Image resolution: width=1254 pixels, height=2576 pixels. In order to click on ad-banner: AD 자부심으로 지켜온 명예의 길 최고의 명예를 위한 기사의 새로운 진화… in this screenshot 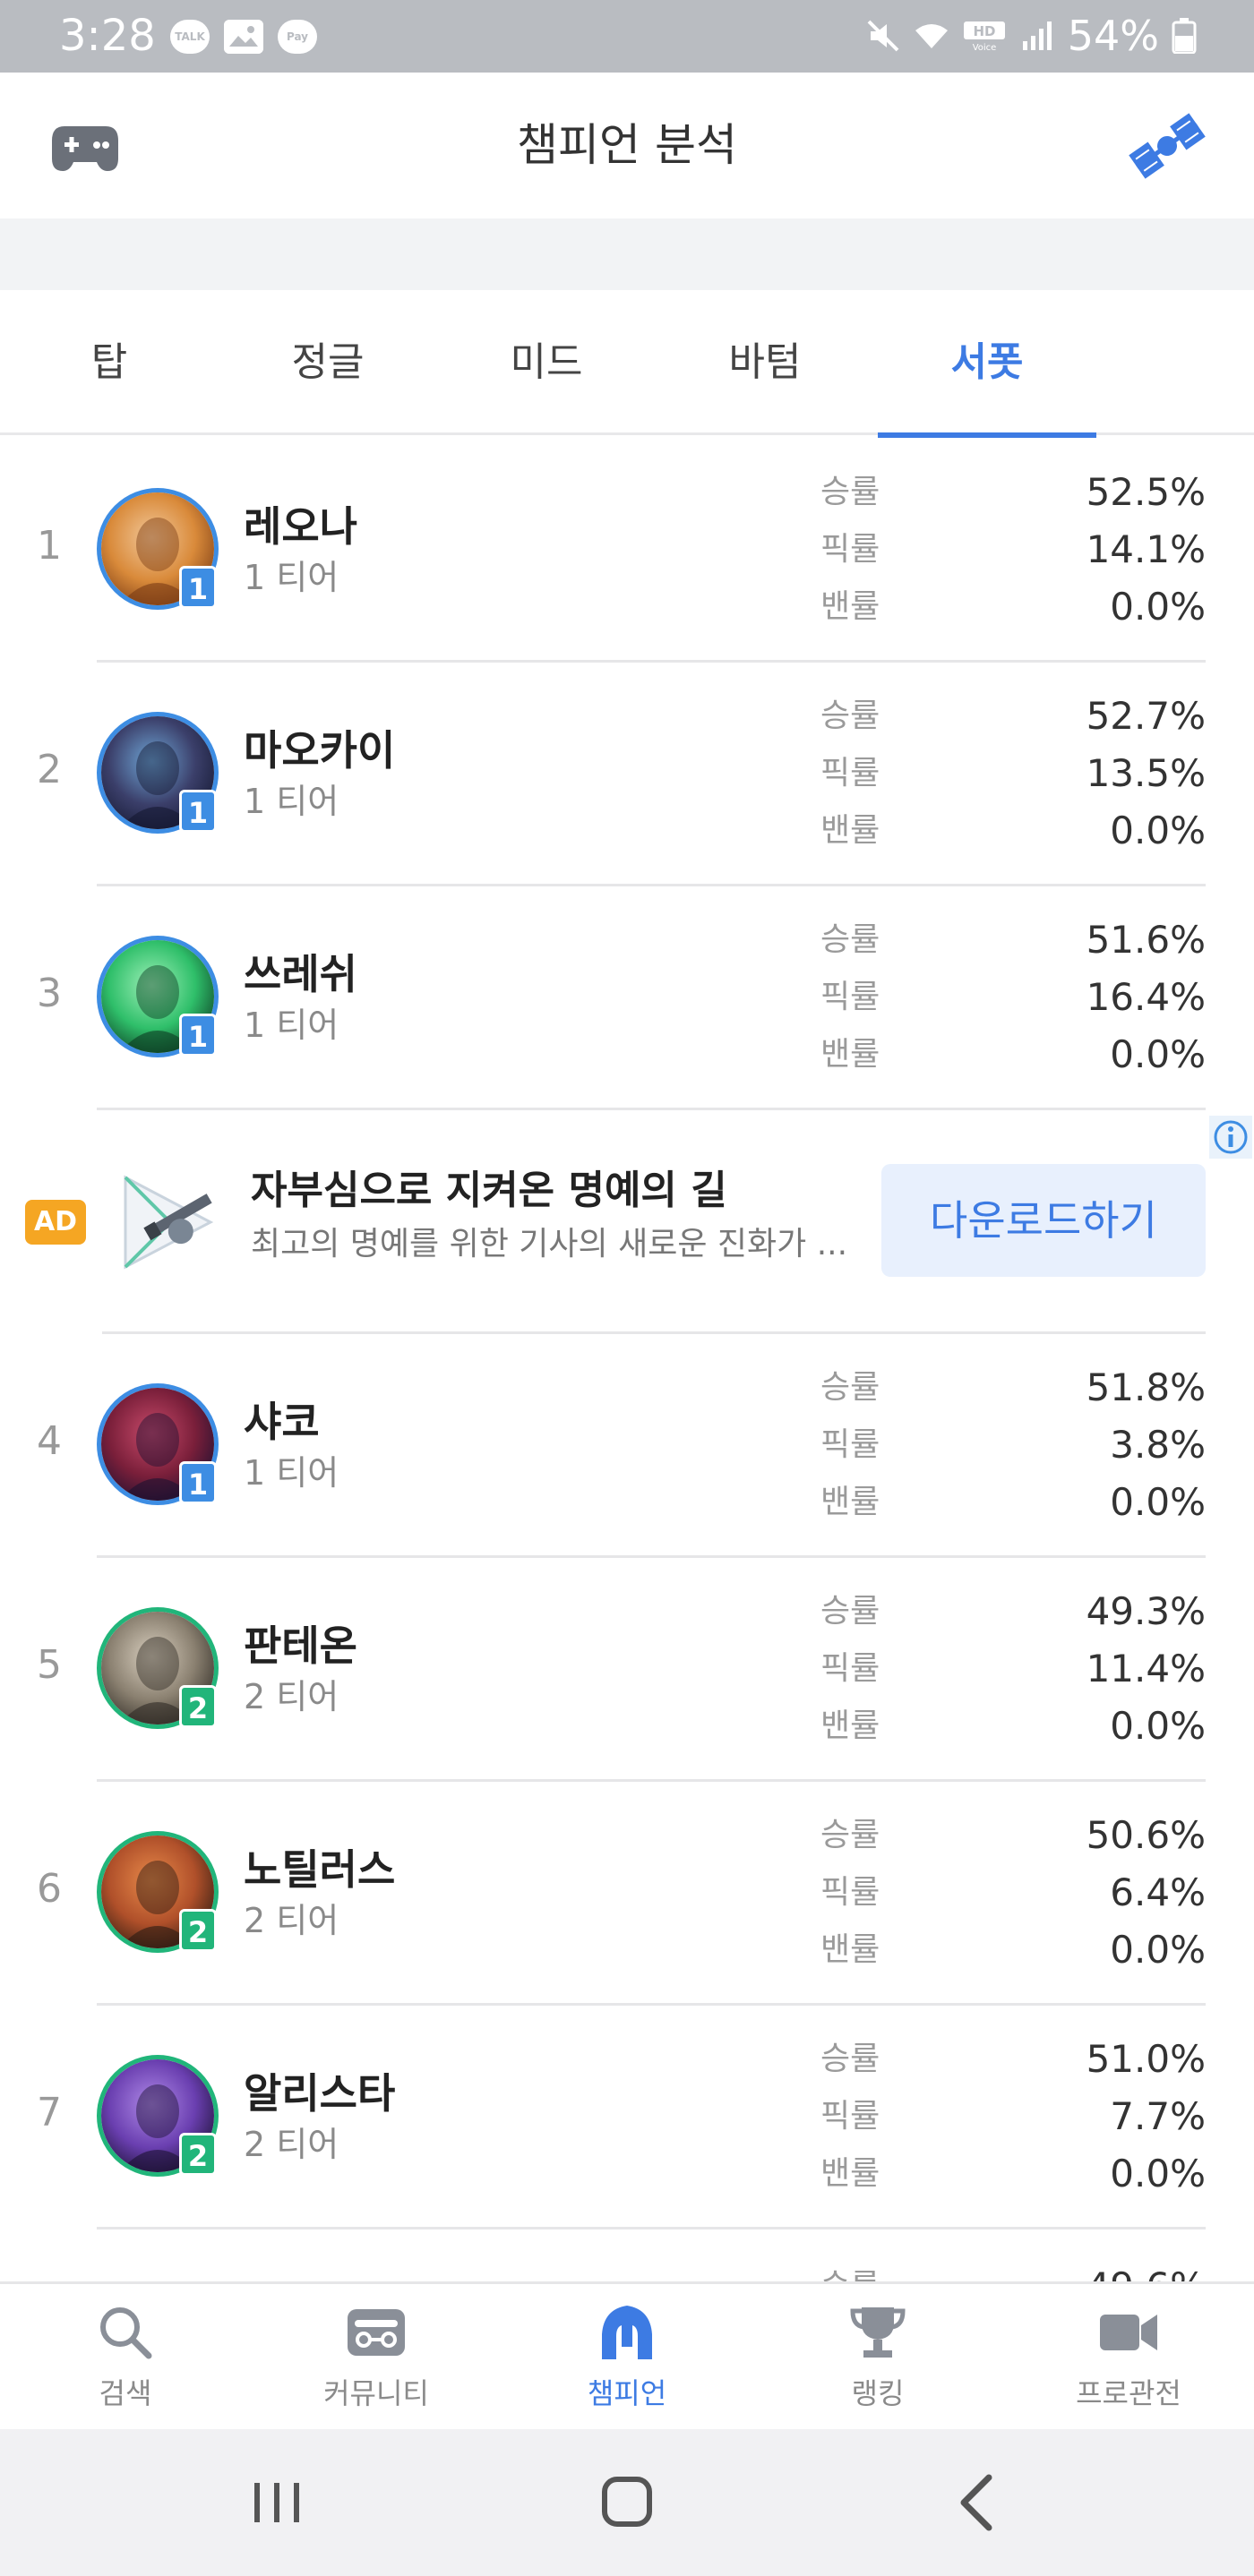, I will do `click(627, 1222)`.